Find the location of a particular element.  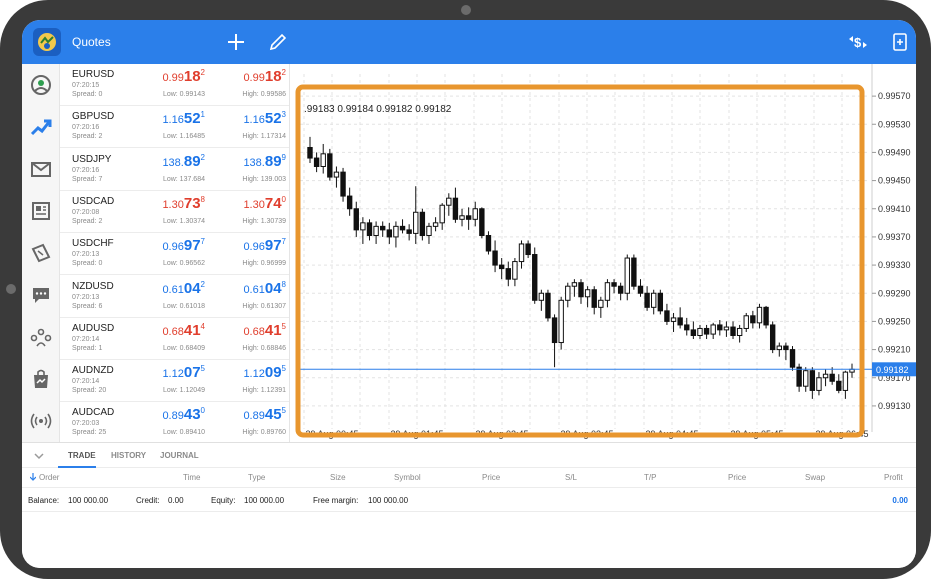

col-tp: T/P is located at coordinates (650, 477).